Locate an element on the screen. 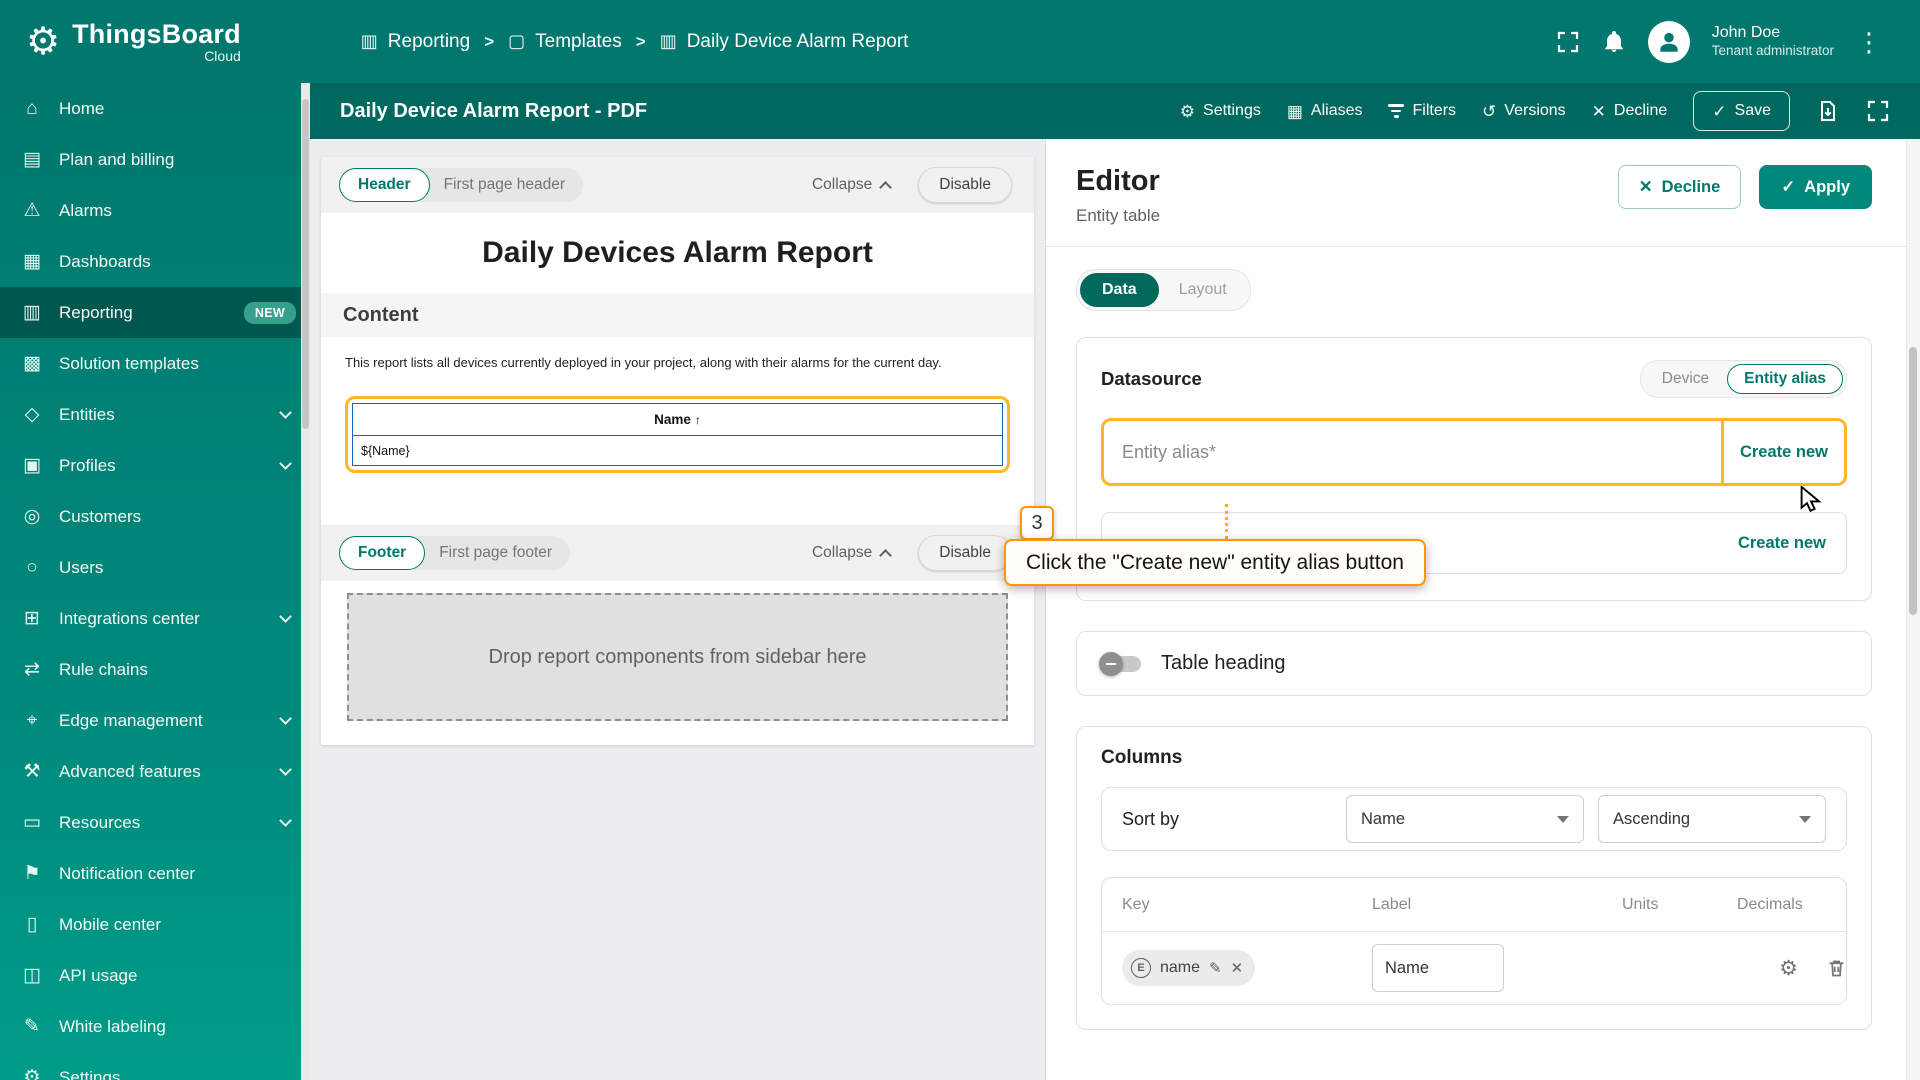  editor-apply-button: ✓ Apply is located at coordinates (1815, 187).